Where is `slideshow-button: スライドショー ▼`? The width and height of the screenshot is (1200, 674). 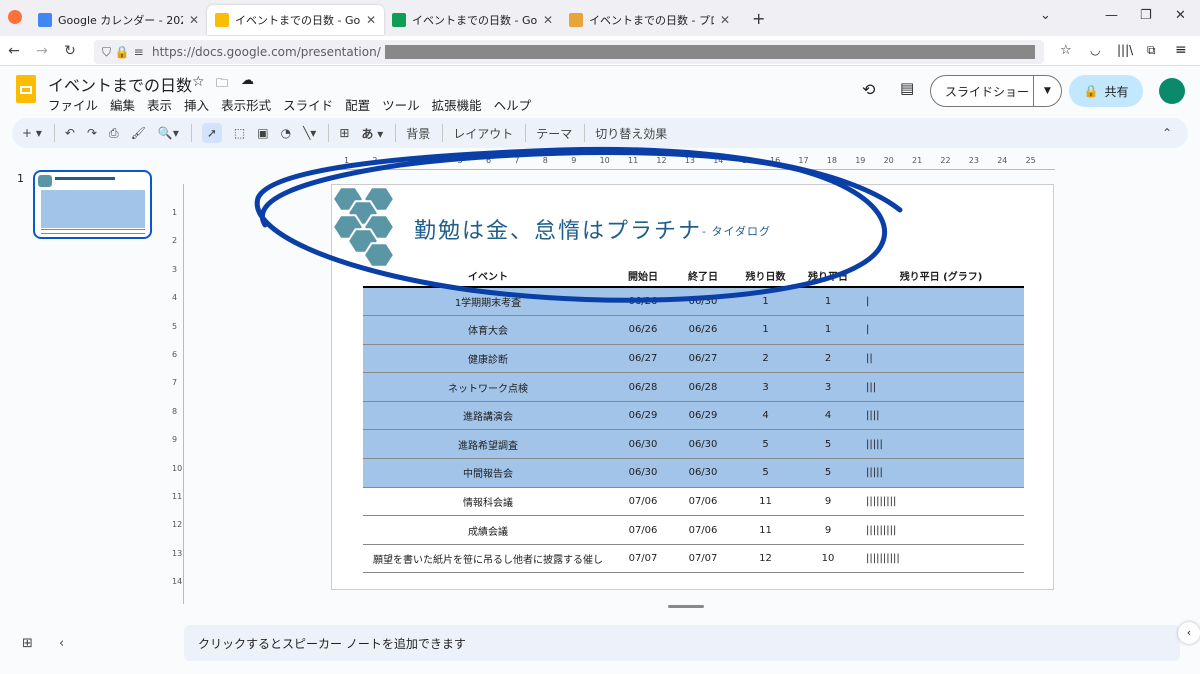
slideshow-button: スライドショー ▼ is located at coordinates (996, 91).